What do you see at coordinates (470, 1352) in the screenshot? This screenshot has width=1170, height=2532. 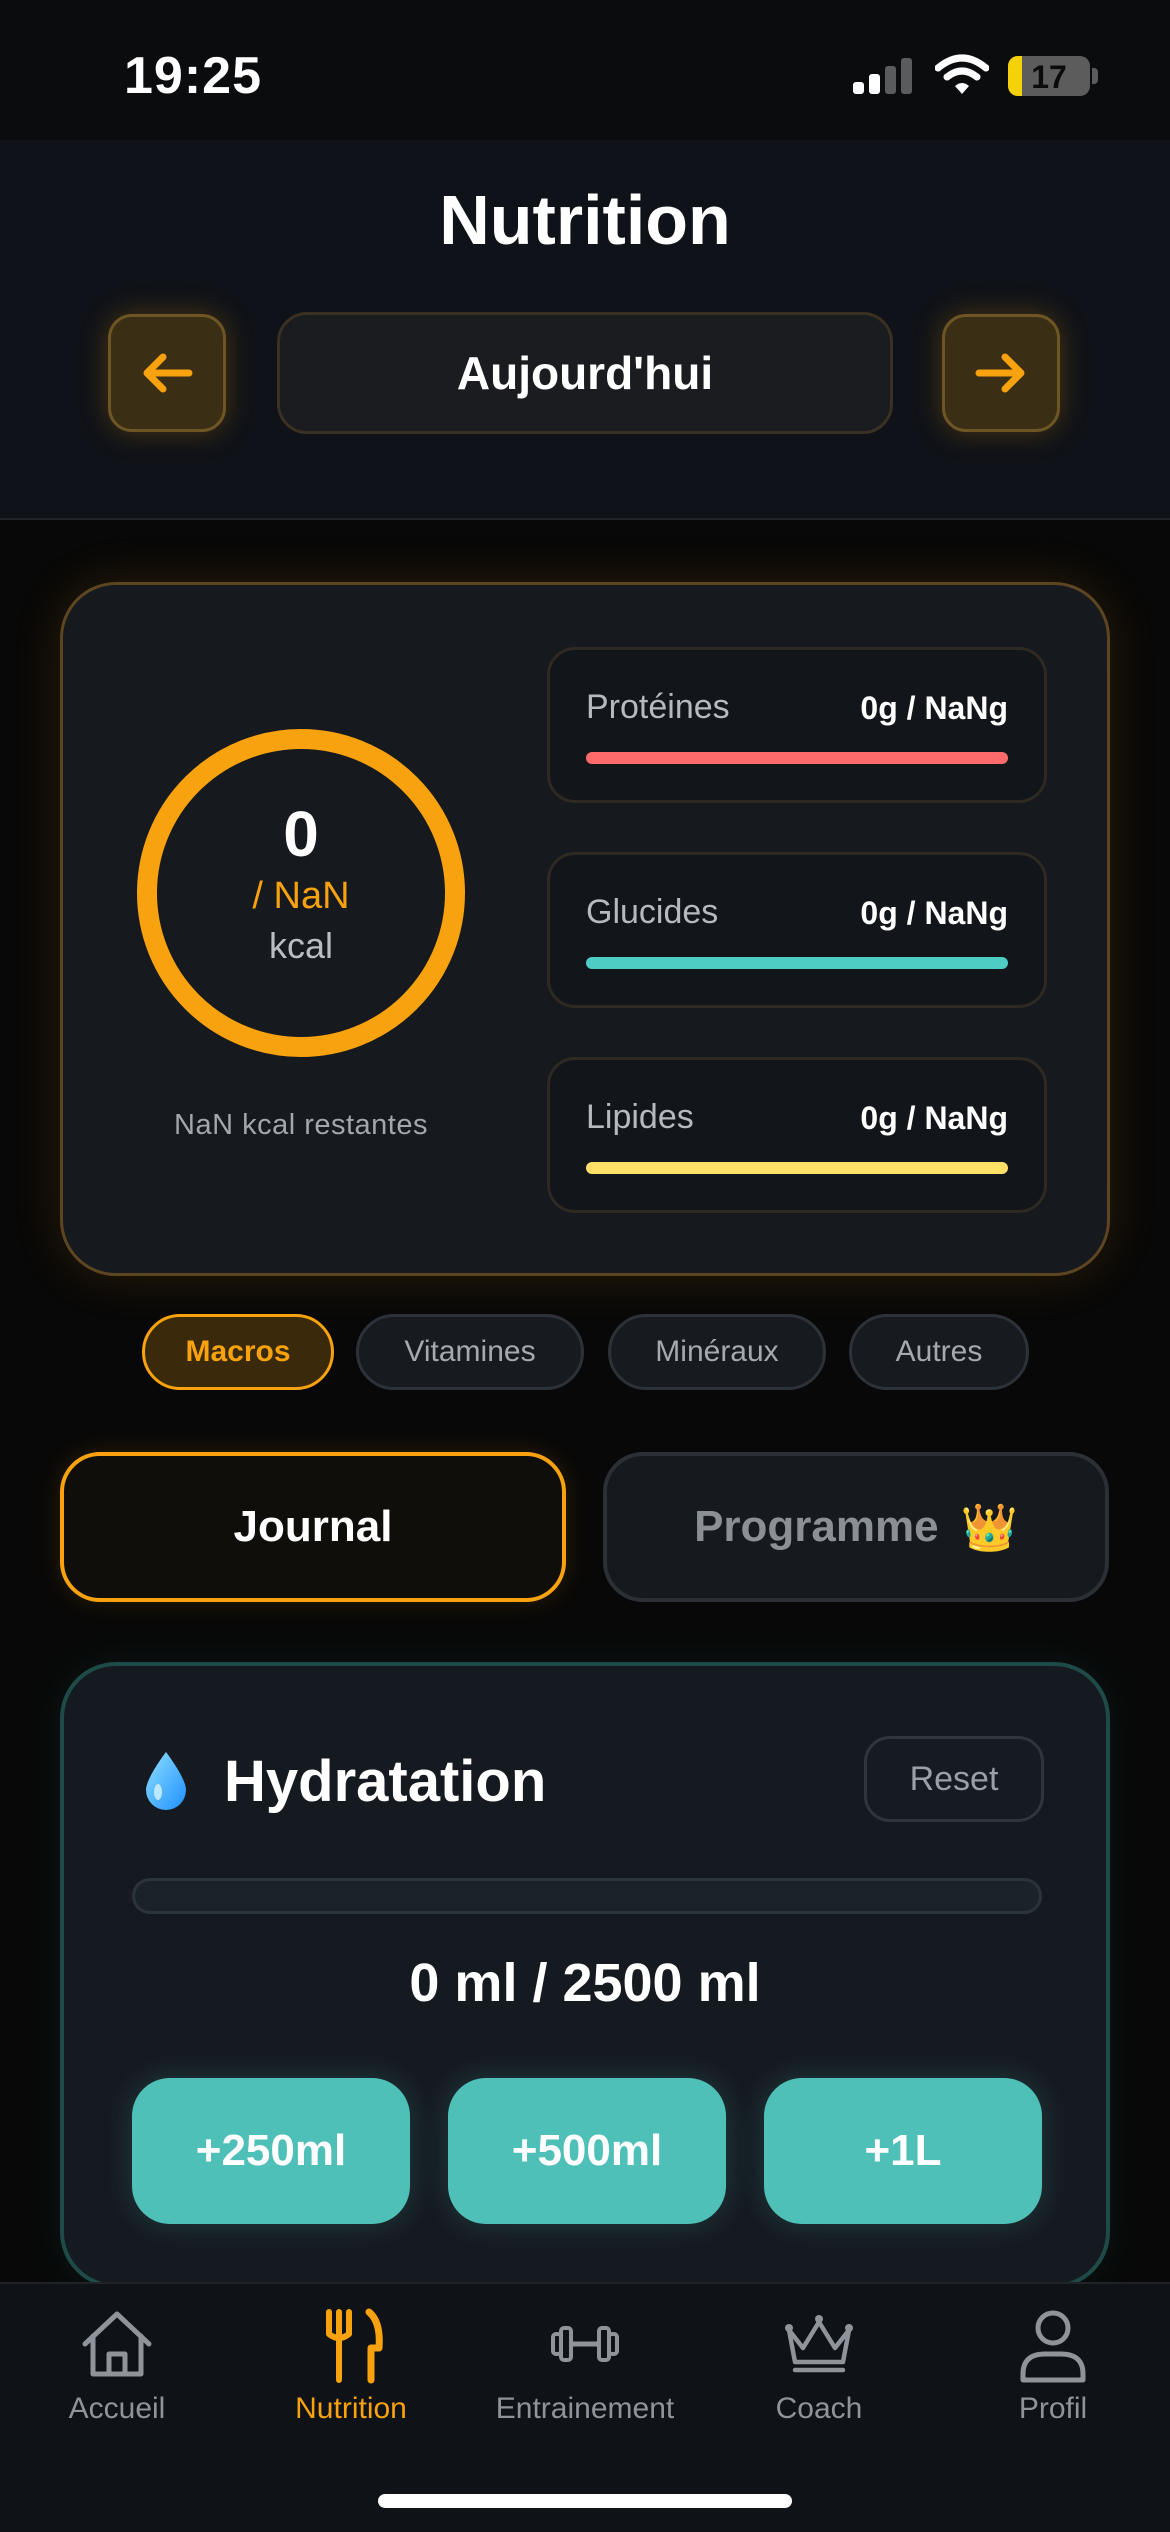 I see `chip-vitamins: Vitamines` at bounding box center [470, 1352].